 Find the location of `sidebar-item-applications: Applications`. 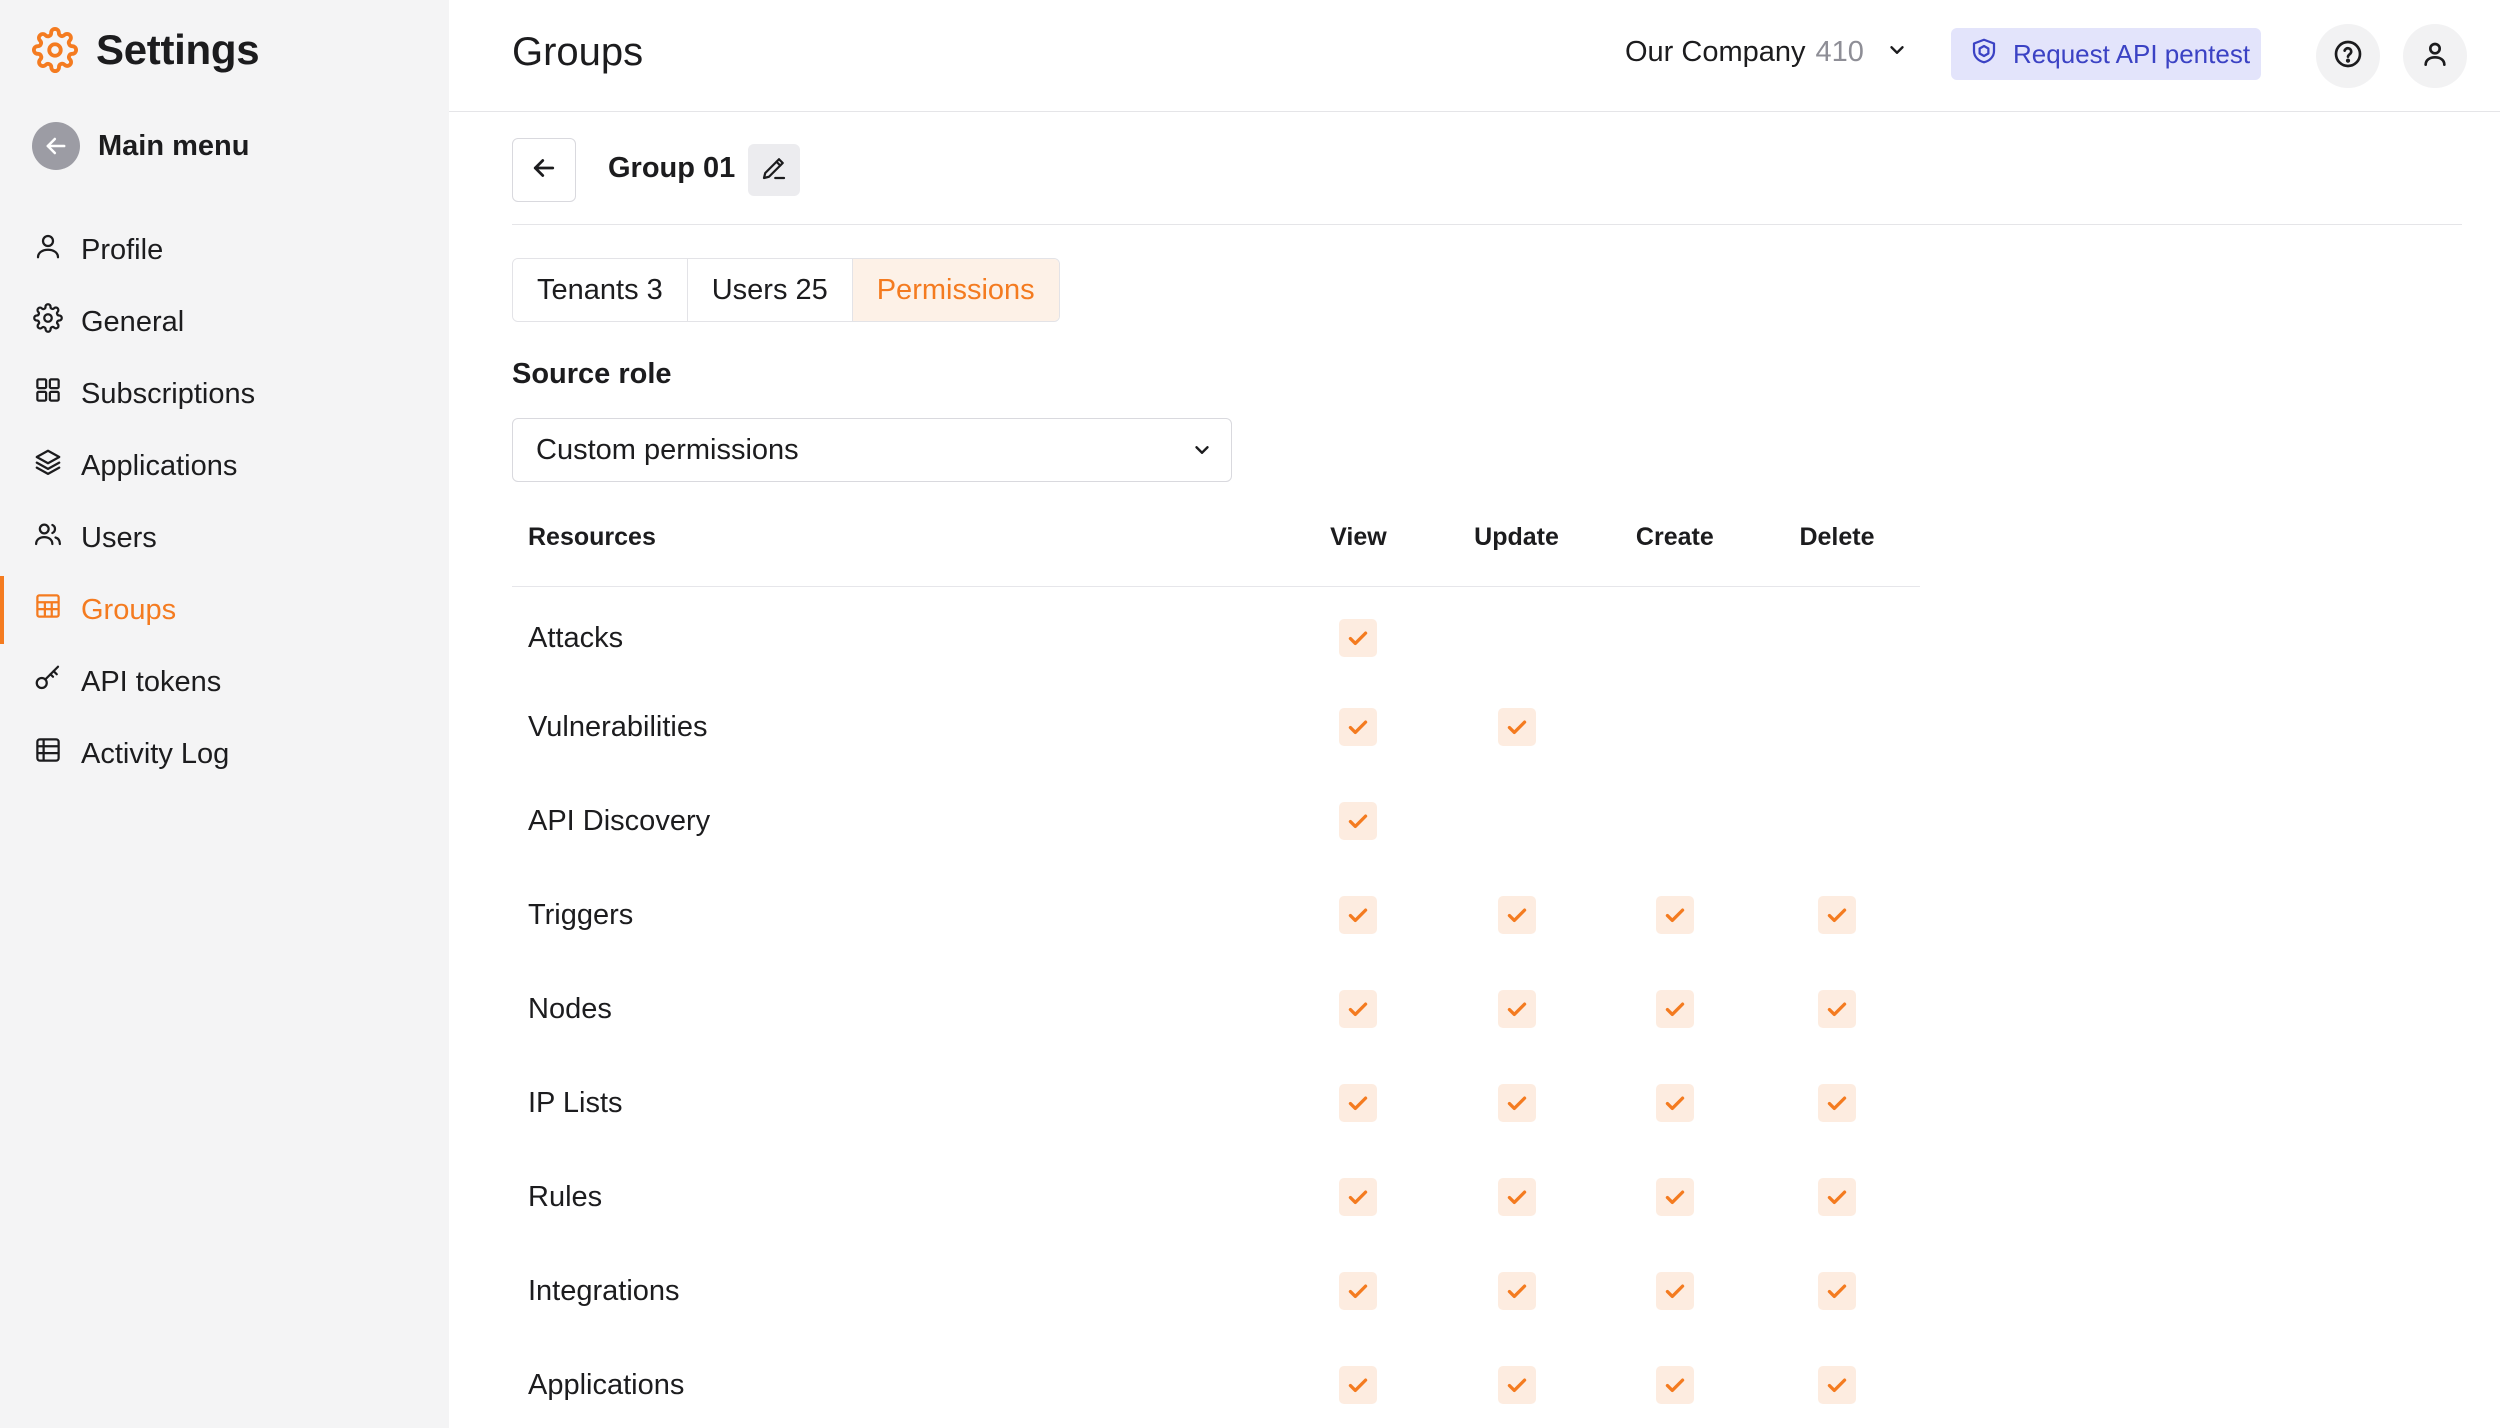

sidebar-item-applications: Applications is located at coordinates (224, 466).